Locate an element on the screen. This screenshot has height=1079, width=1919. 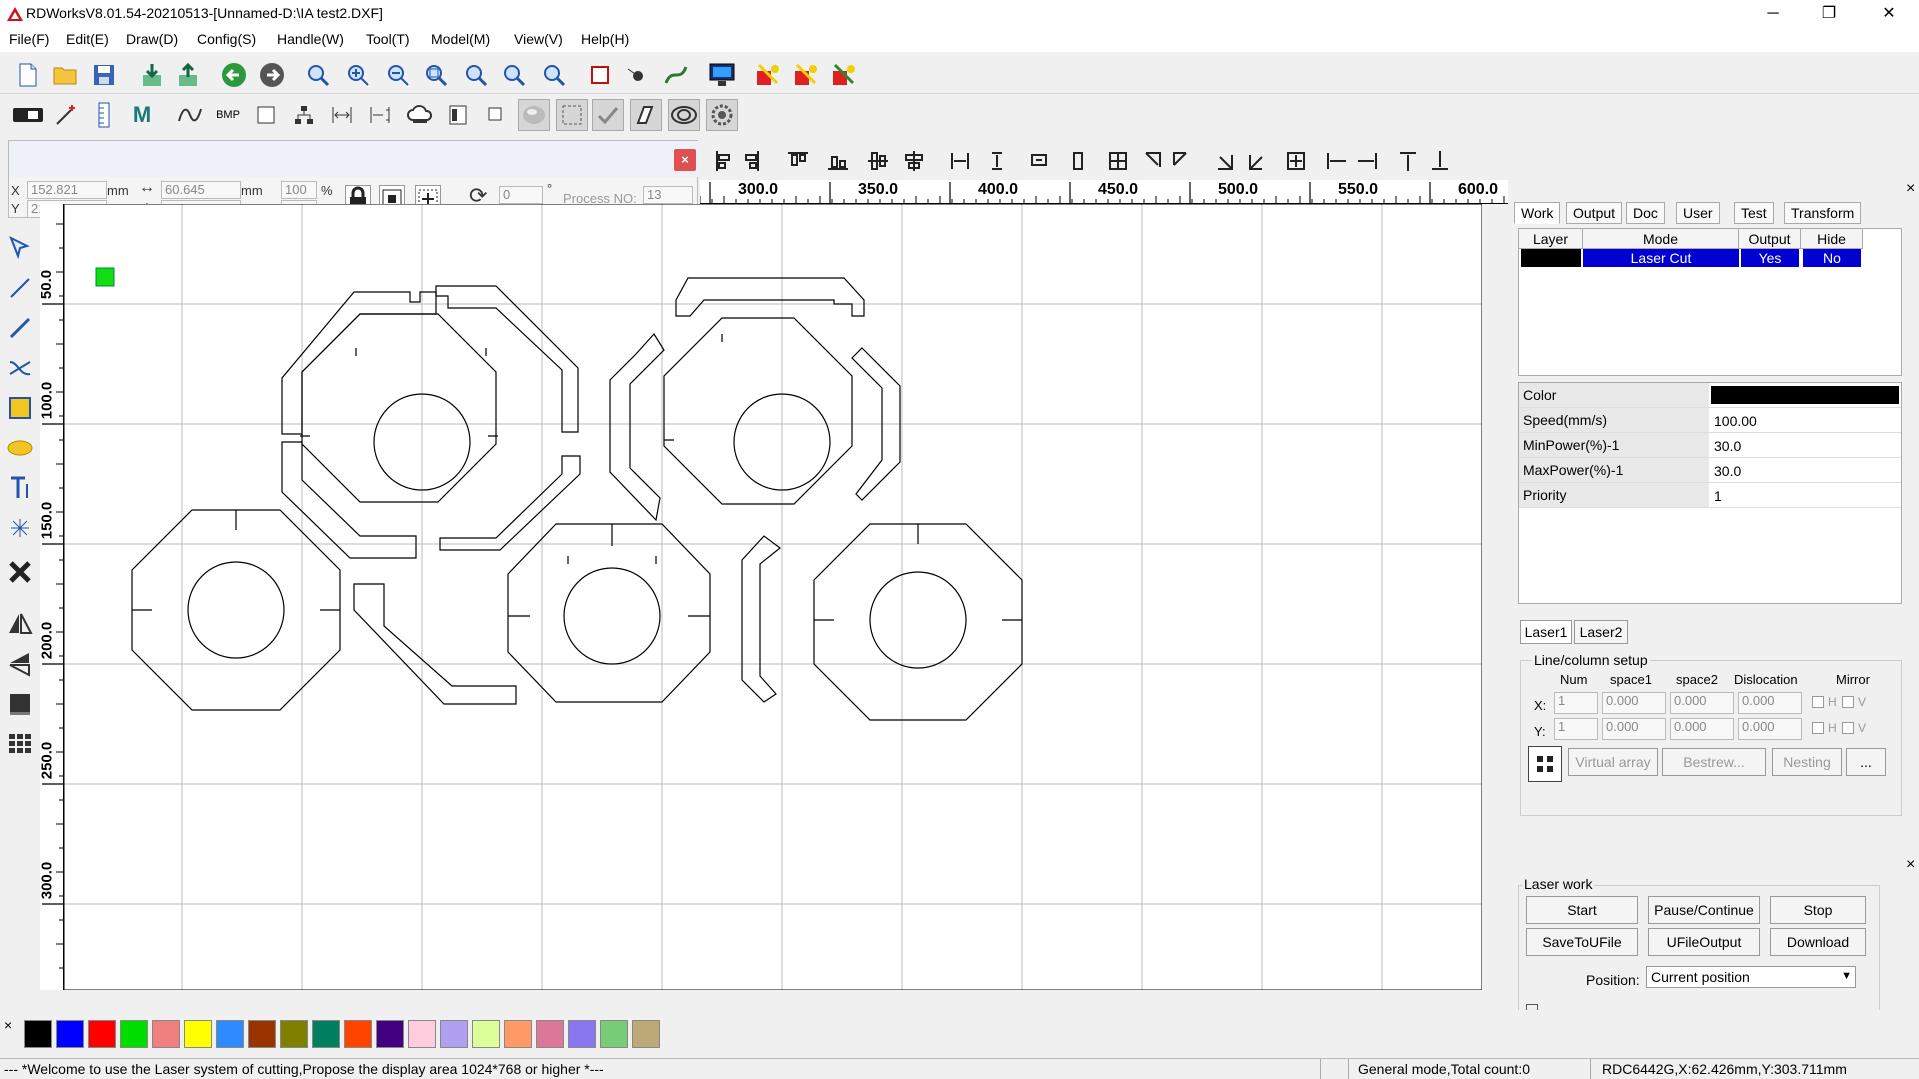
tab-test: Test is located at coordinates (1754, 213).